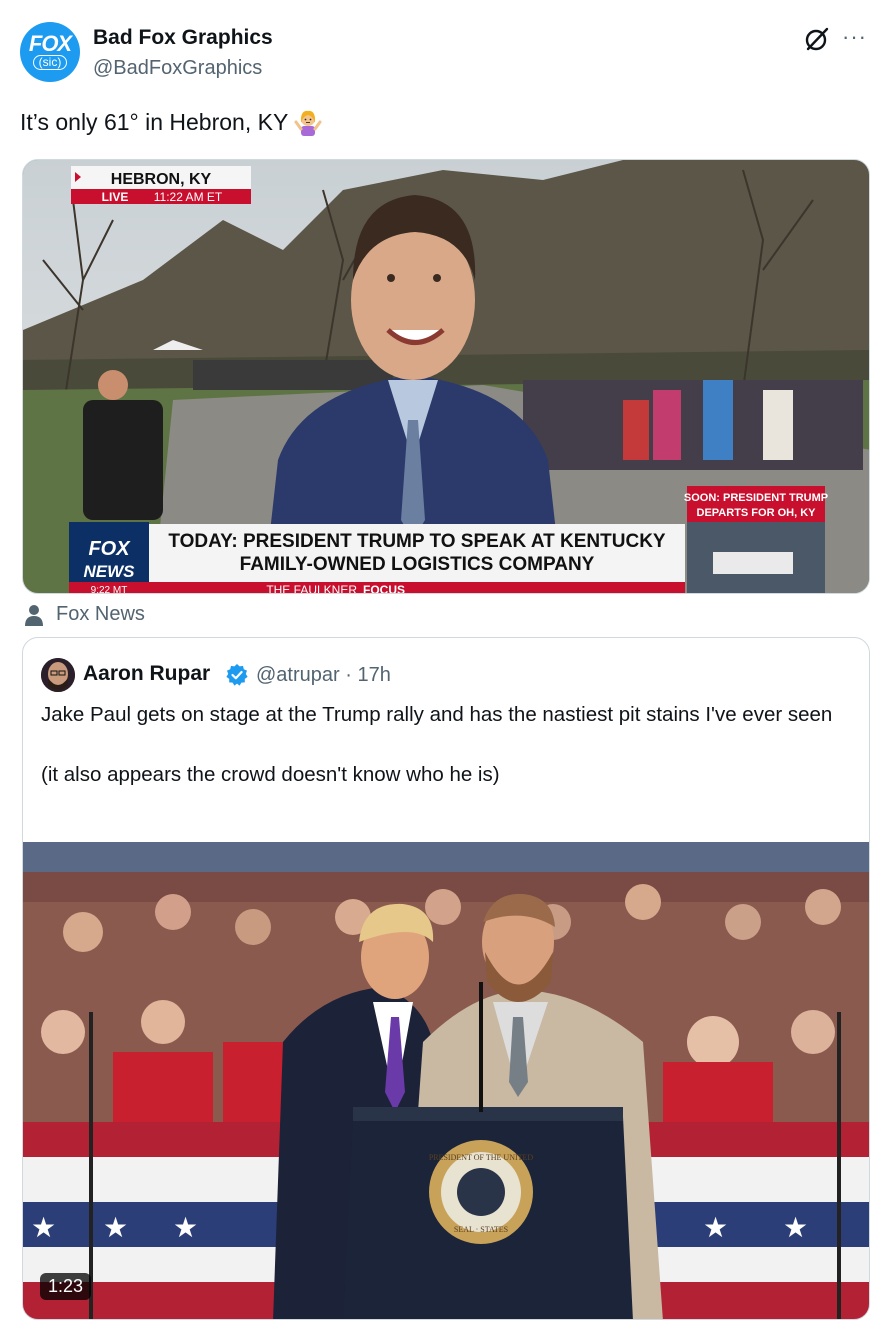  What do you see at coordinates (66, 1286) in the screenshot?
I see `video-duration: 1:23` at bounding box center [66, 1286].